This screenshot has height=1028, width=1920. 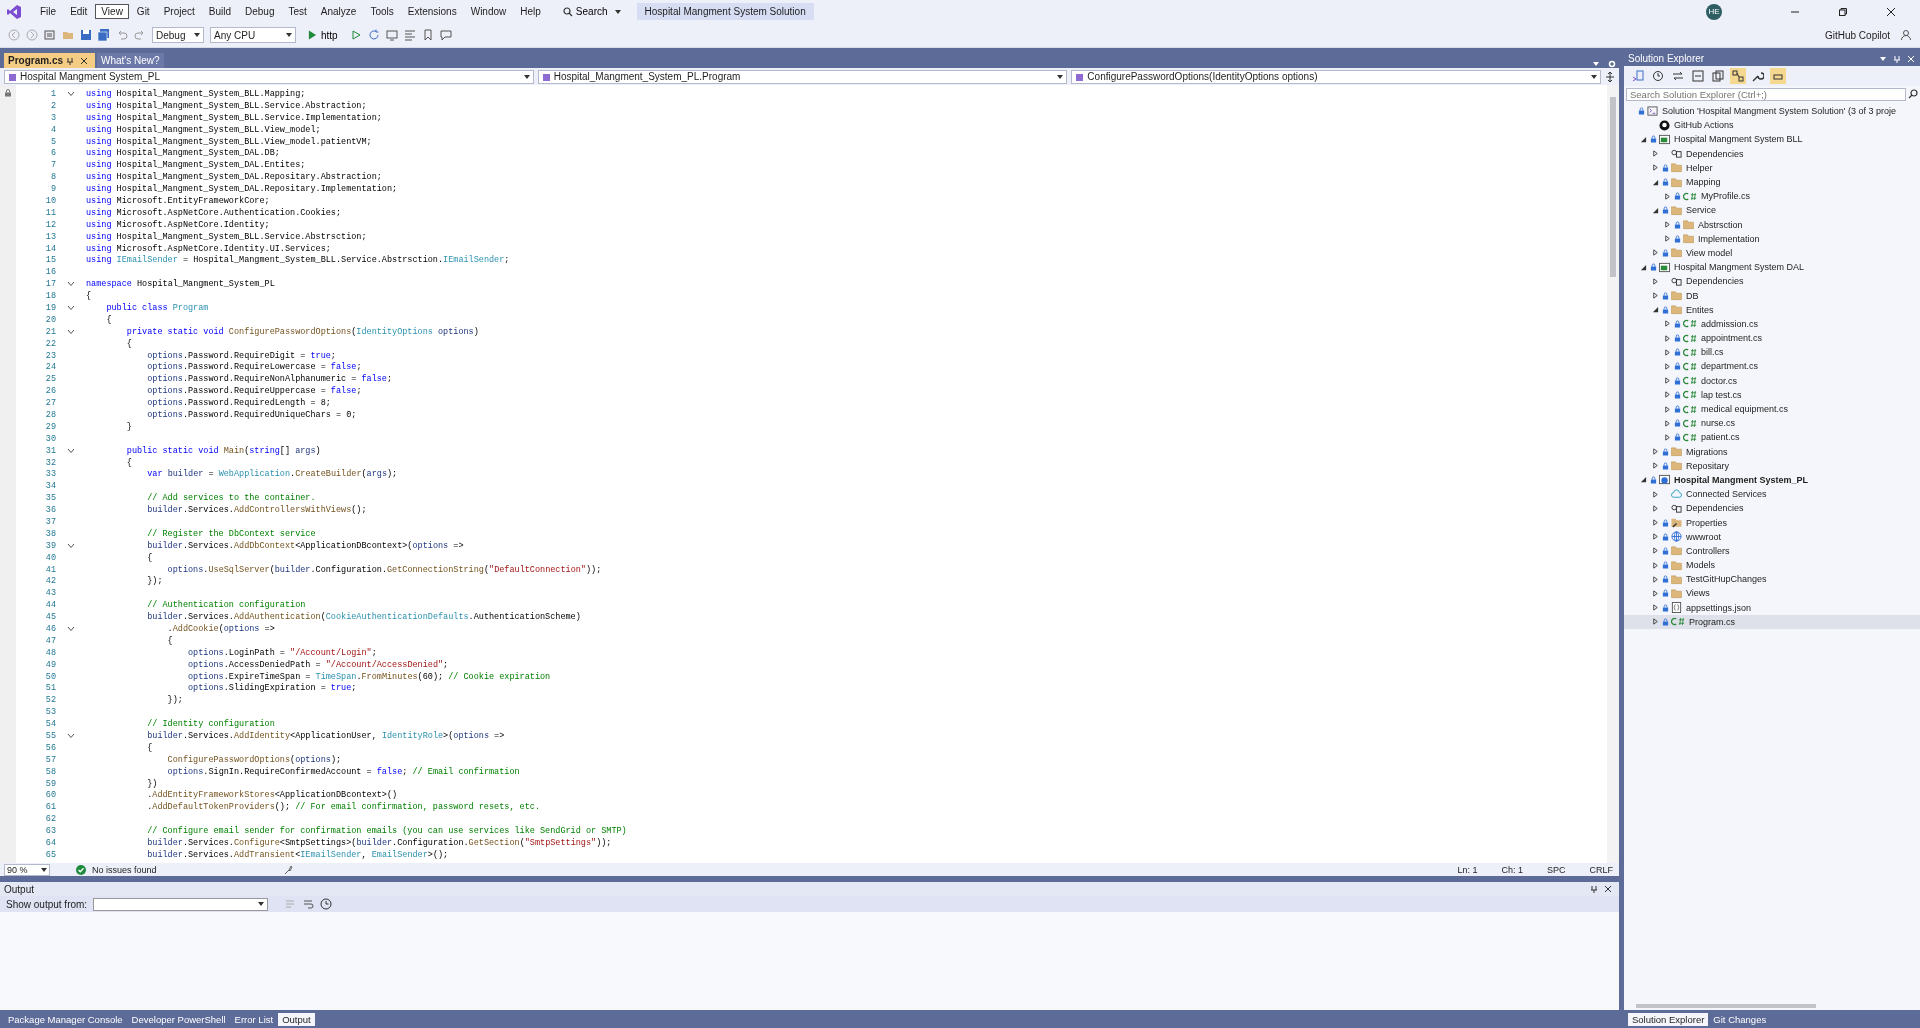 What do you see at coordinates (1772, 224) in the screenshot?
I see `tree-item: Abstrsction` at bounding box center [1772, 224].